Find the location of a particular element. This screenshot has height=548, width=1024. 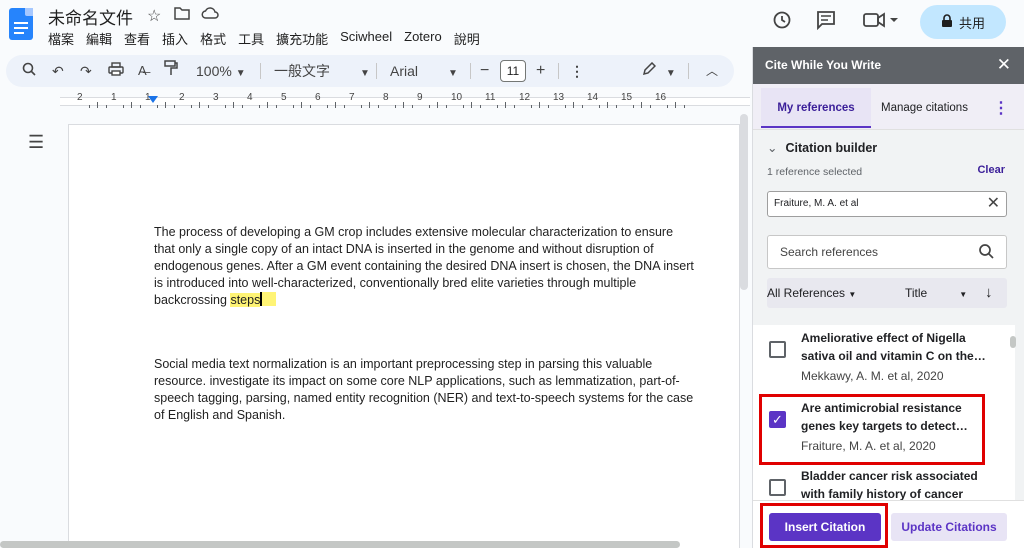

menu-help: 說明 is located at coordinates (467, 38).